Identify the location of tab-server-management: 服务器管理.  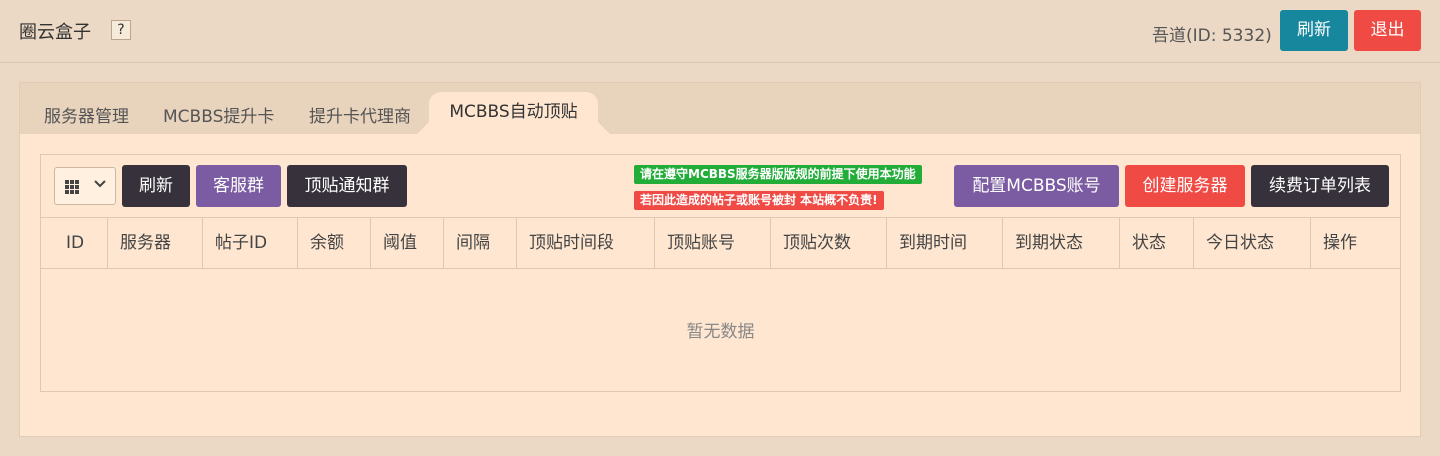
(86, 114).